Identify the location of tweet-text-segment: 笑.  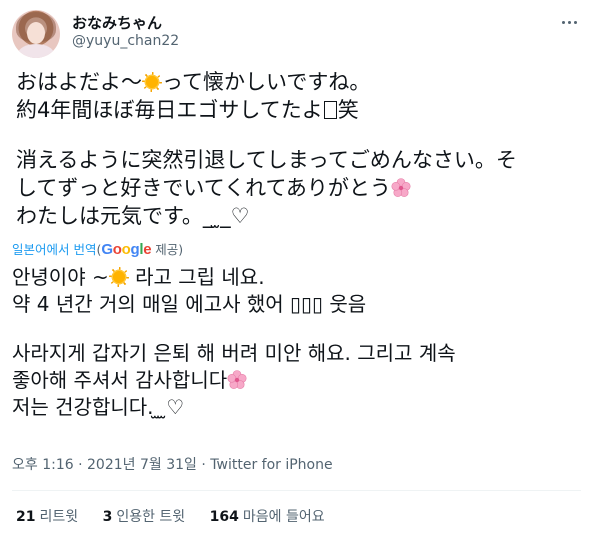
(348, 110).